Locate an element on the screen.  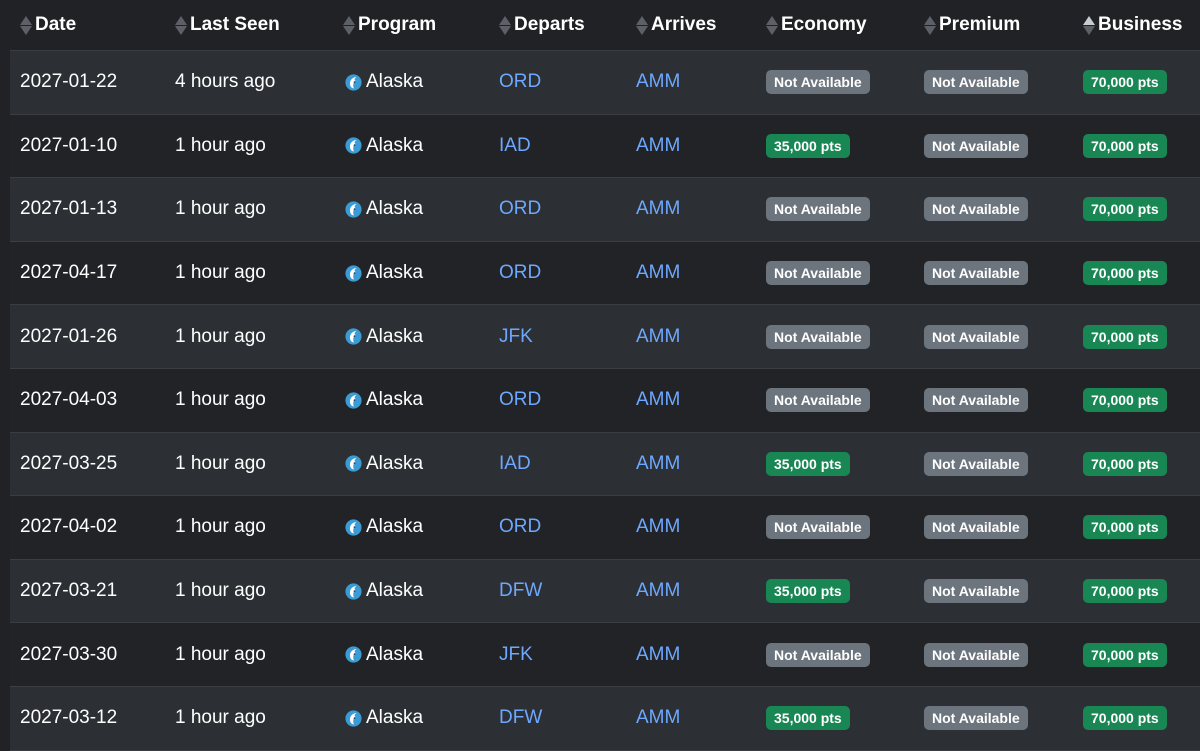
column-header-label: Departs is located at coordinates (549, 24).